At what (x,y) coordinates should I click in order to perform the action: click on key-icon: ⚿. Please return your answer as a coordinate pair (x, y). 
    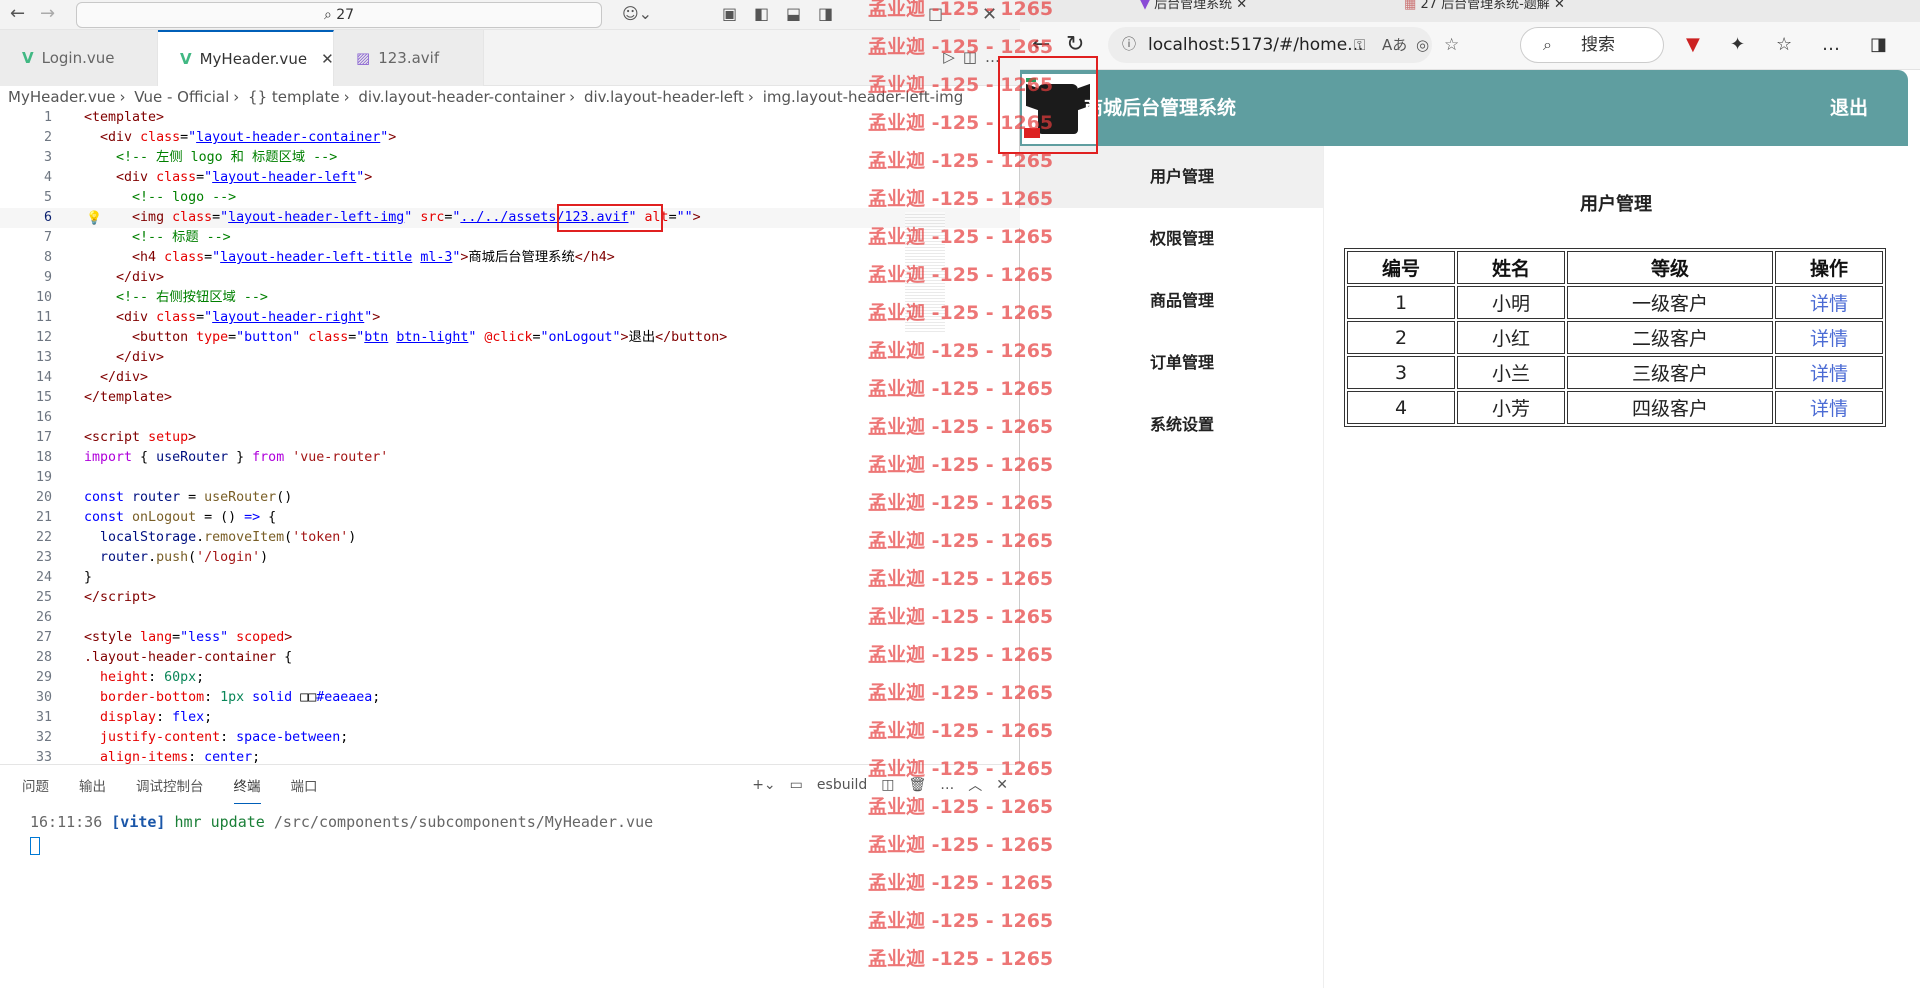
    Looking at the image, I should click on (1359, 45).